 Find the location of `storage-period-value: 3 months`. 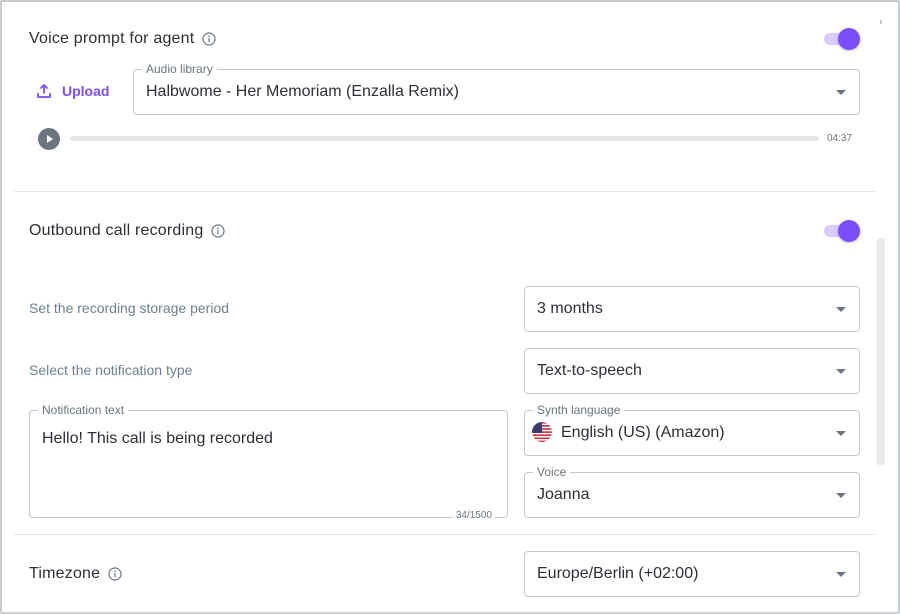

storage-period-value: 3 months is located at coordinates (570, 308).